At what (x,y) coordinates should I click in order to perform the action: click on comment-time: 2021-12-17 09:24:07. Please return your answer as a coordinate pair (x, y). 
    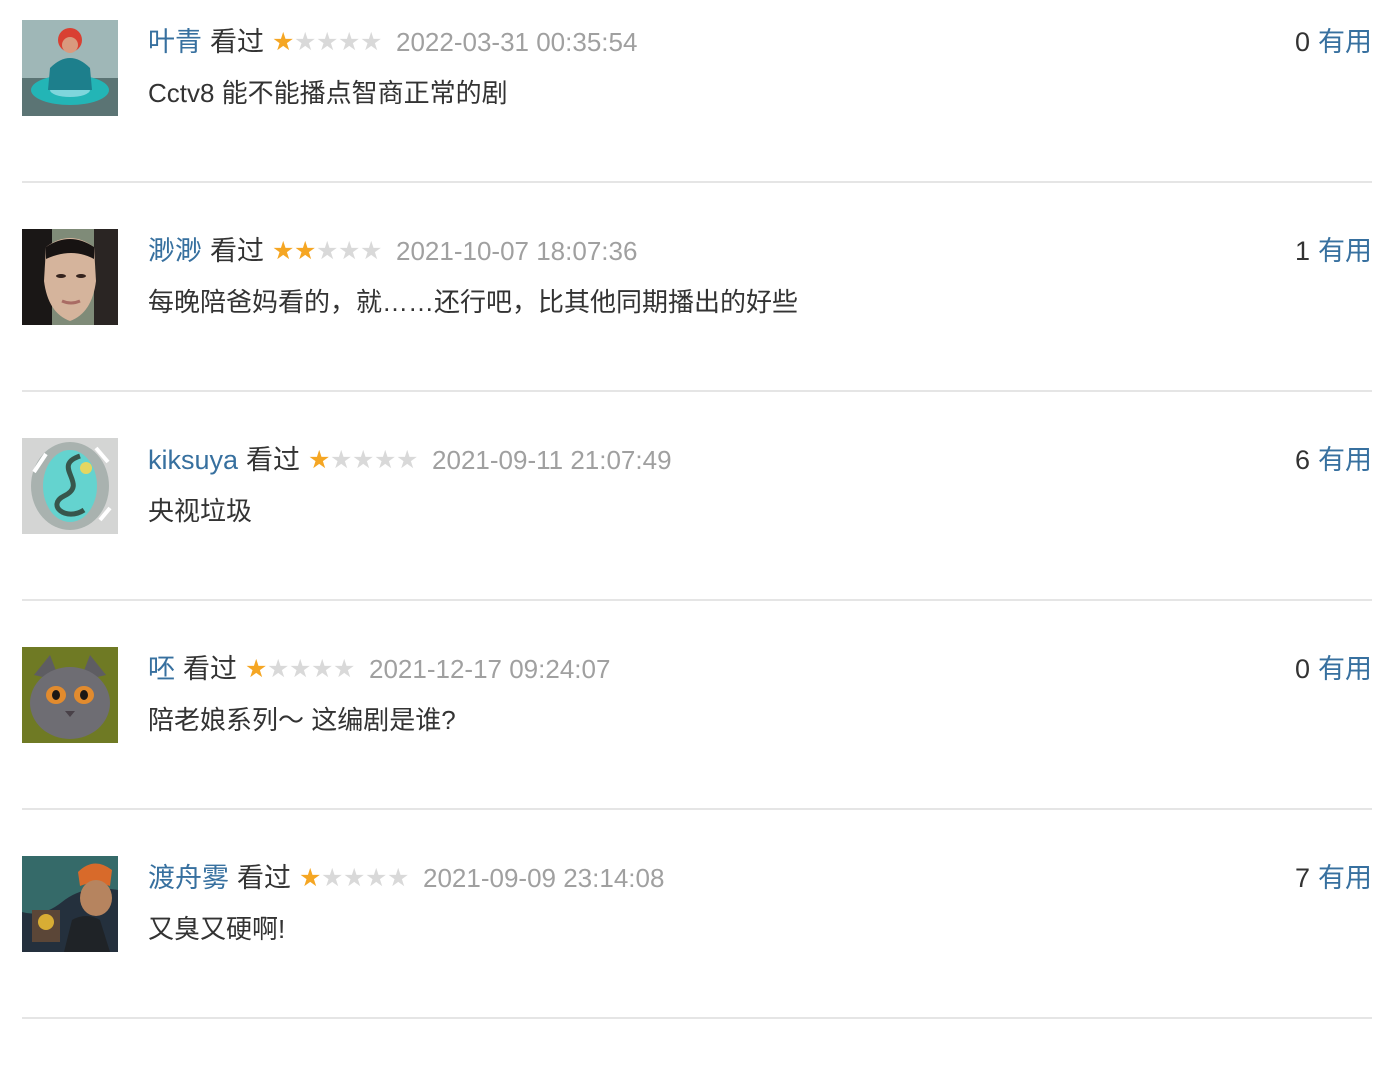
    Looking at the image, I should click on (490, 669).